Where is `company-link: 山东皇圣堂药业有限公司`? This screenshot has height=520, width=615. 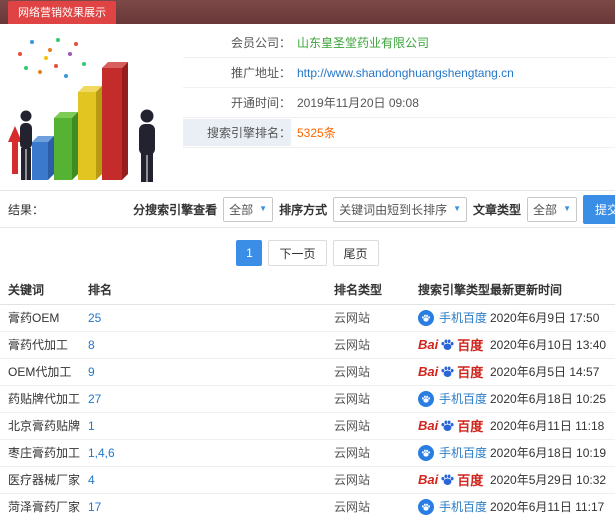 company-link: 山东皇圣堂药业有限公司 is located at coordinates (363, 42).